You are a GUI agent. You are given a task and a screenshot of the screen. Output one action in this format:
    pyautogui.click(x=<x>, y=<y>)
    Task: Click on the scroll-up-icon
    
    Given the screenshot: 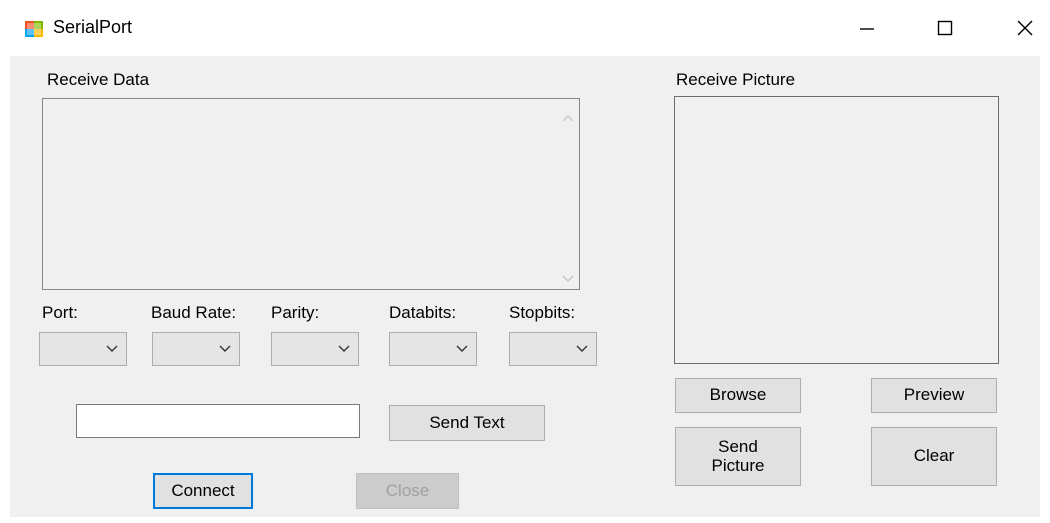 What is the action you would take?
    pyautogui.click(x=568, y=118)
    